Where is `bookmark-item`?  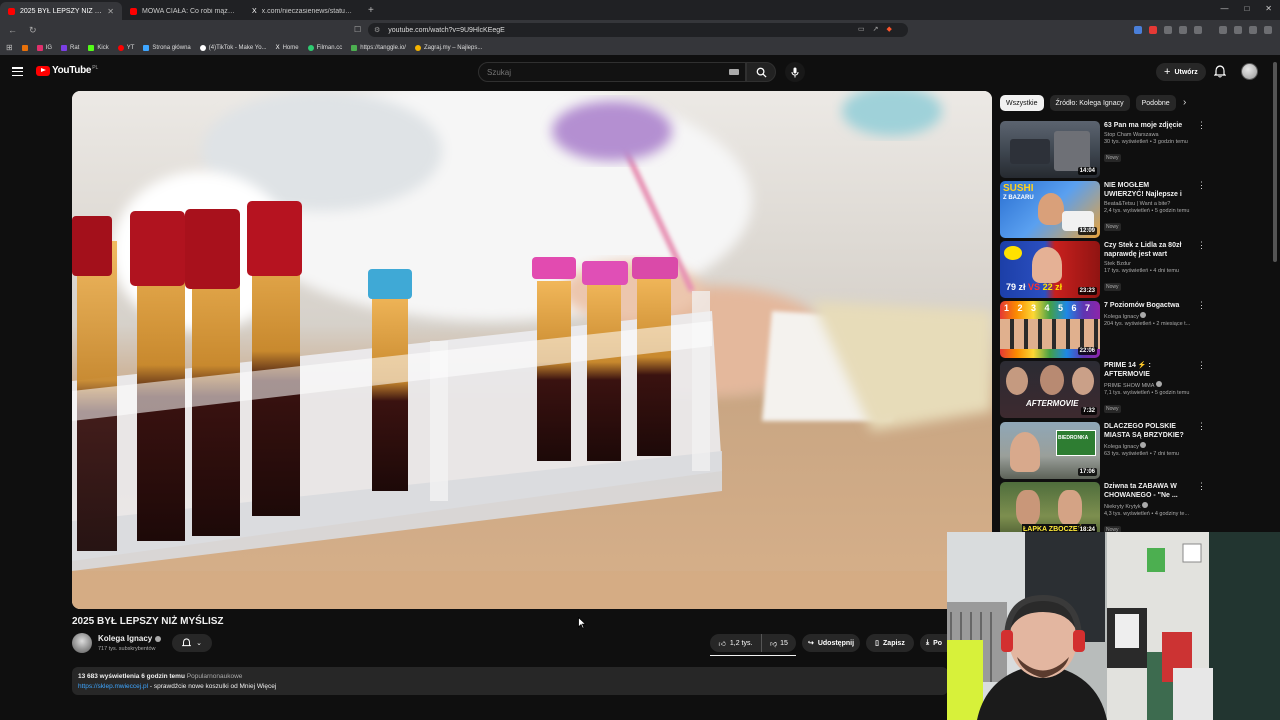
bookmark-item is located at coordinates (24, 47).